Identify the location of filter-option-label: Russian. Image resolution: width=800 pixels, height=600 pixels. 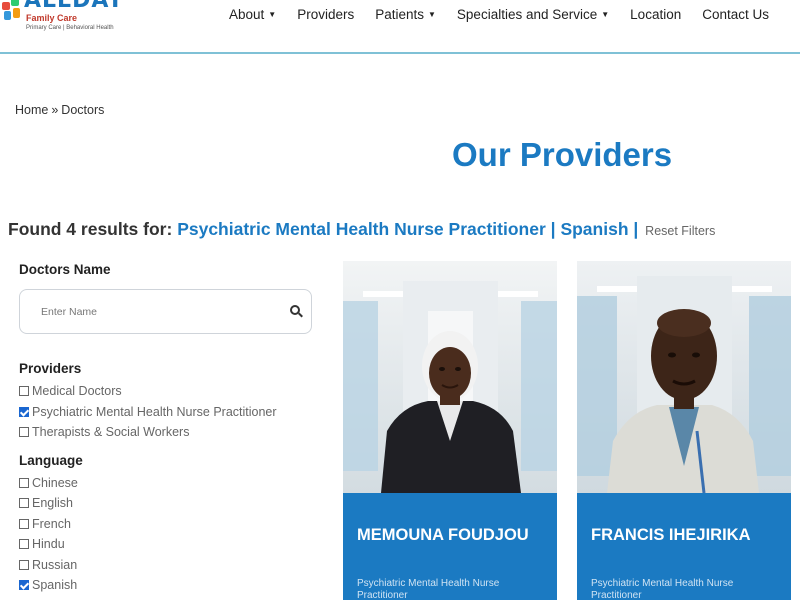
(55, 564).